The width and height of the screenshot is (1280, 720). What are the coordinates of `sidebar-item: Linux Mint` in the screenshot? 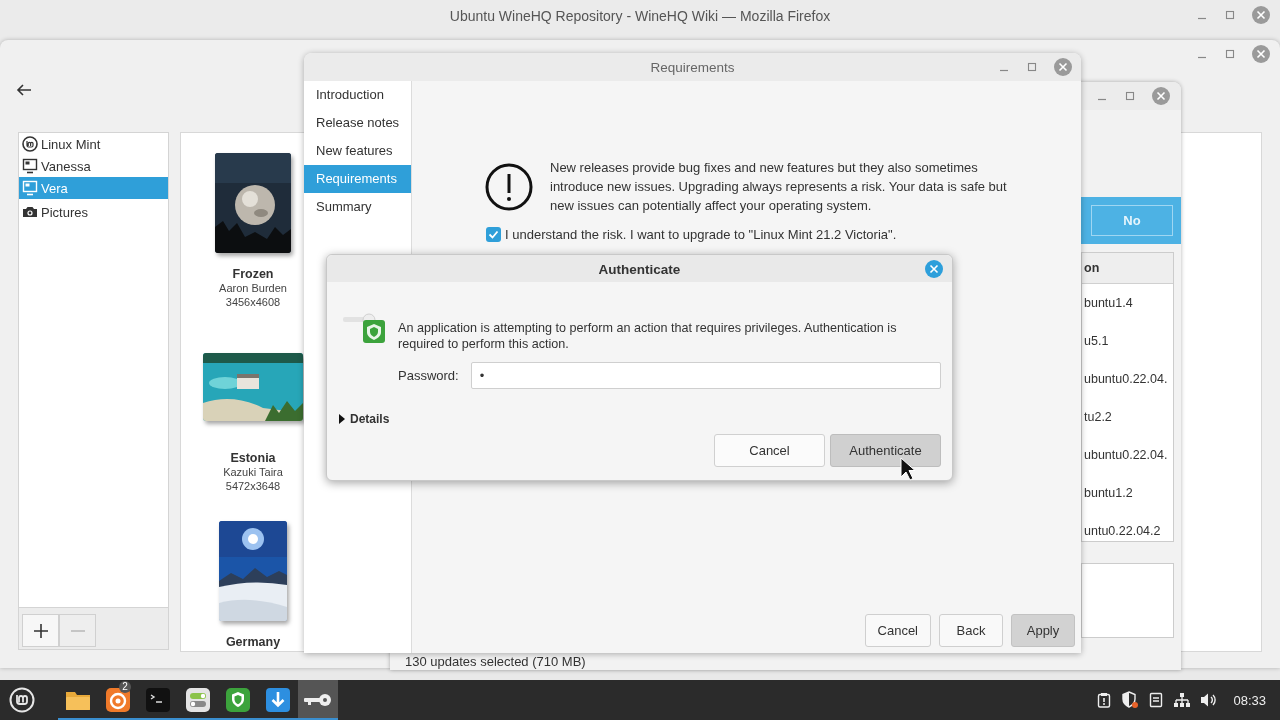 It's located at (93, 144).